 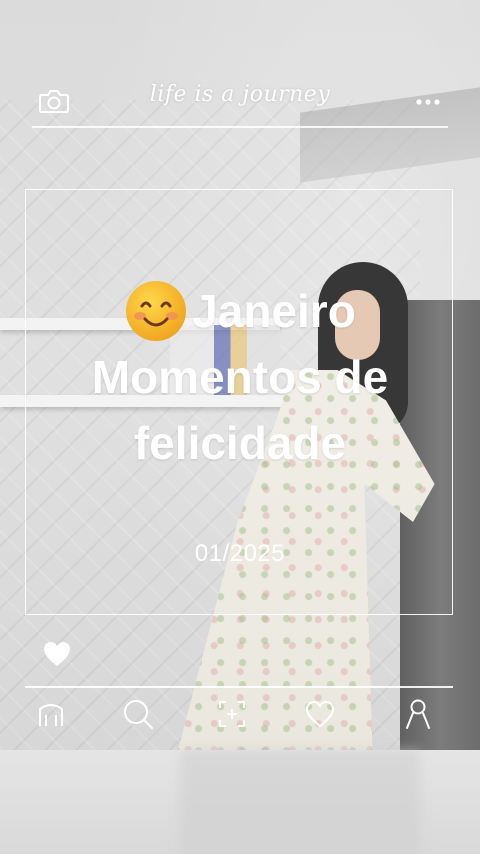 I want to click on top-divider, so click(x=240, y=127).